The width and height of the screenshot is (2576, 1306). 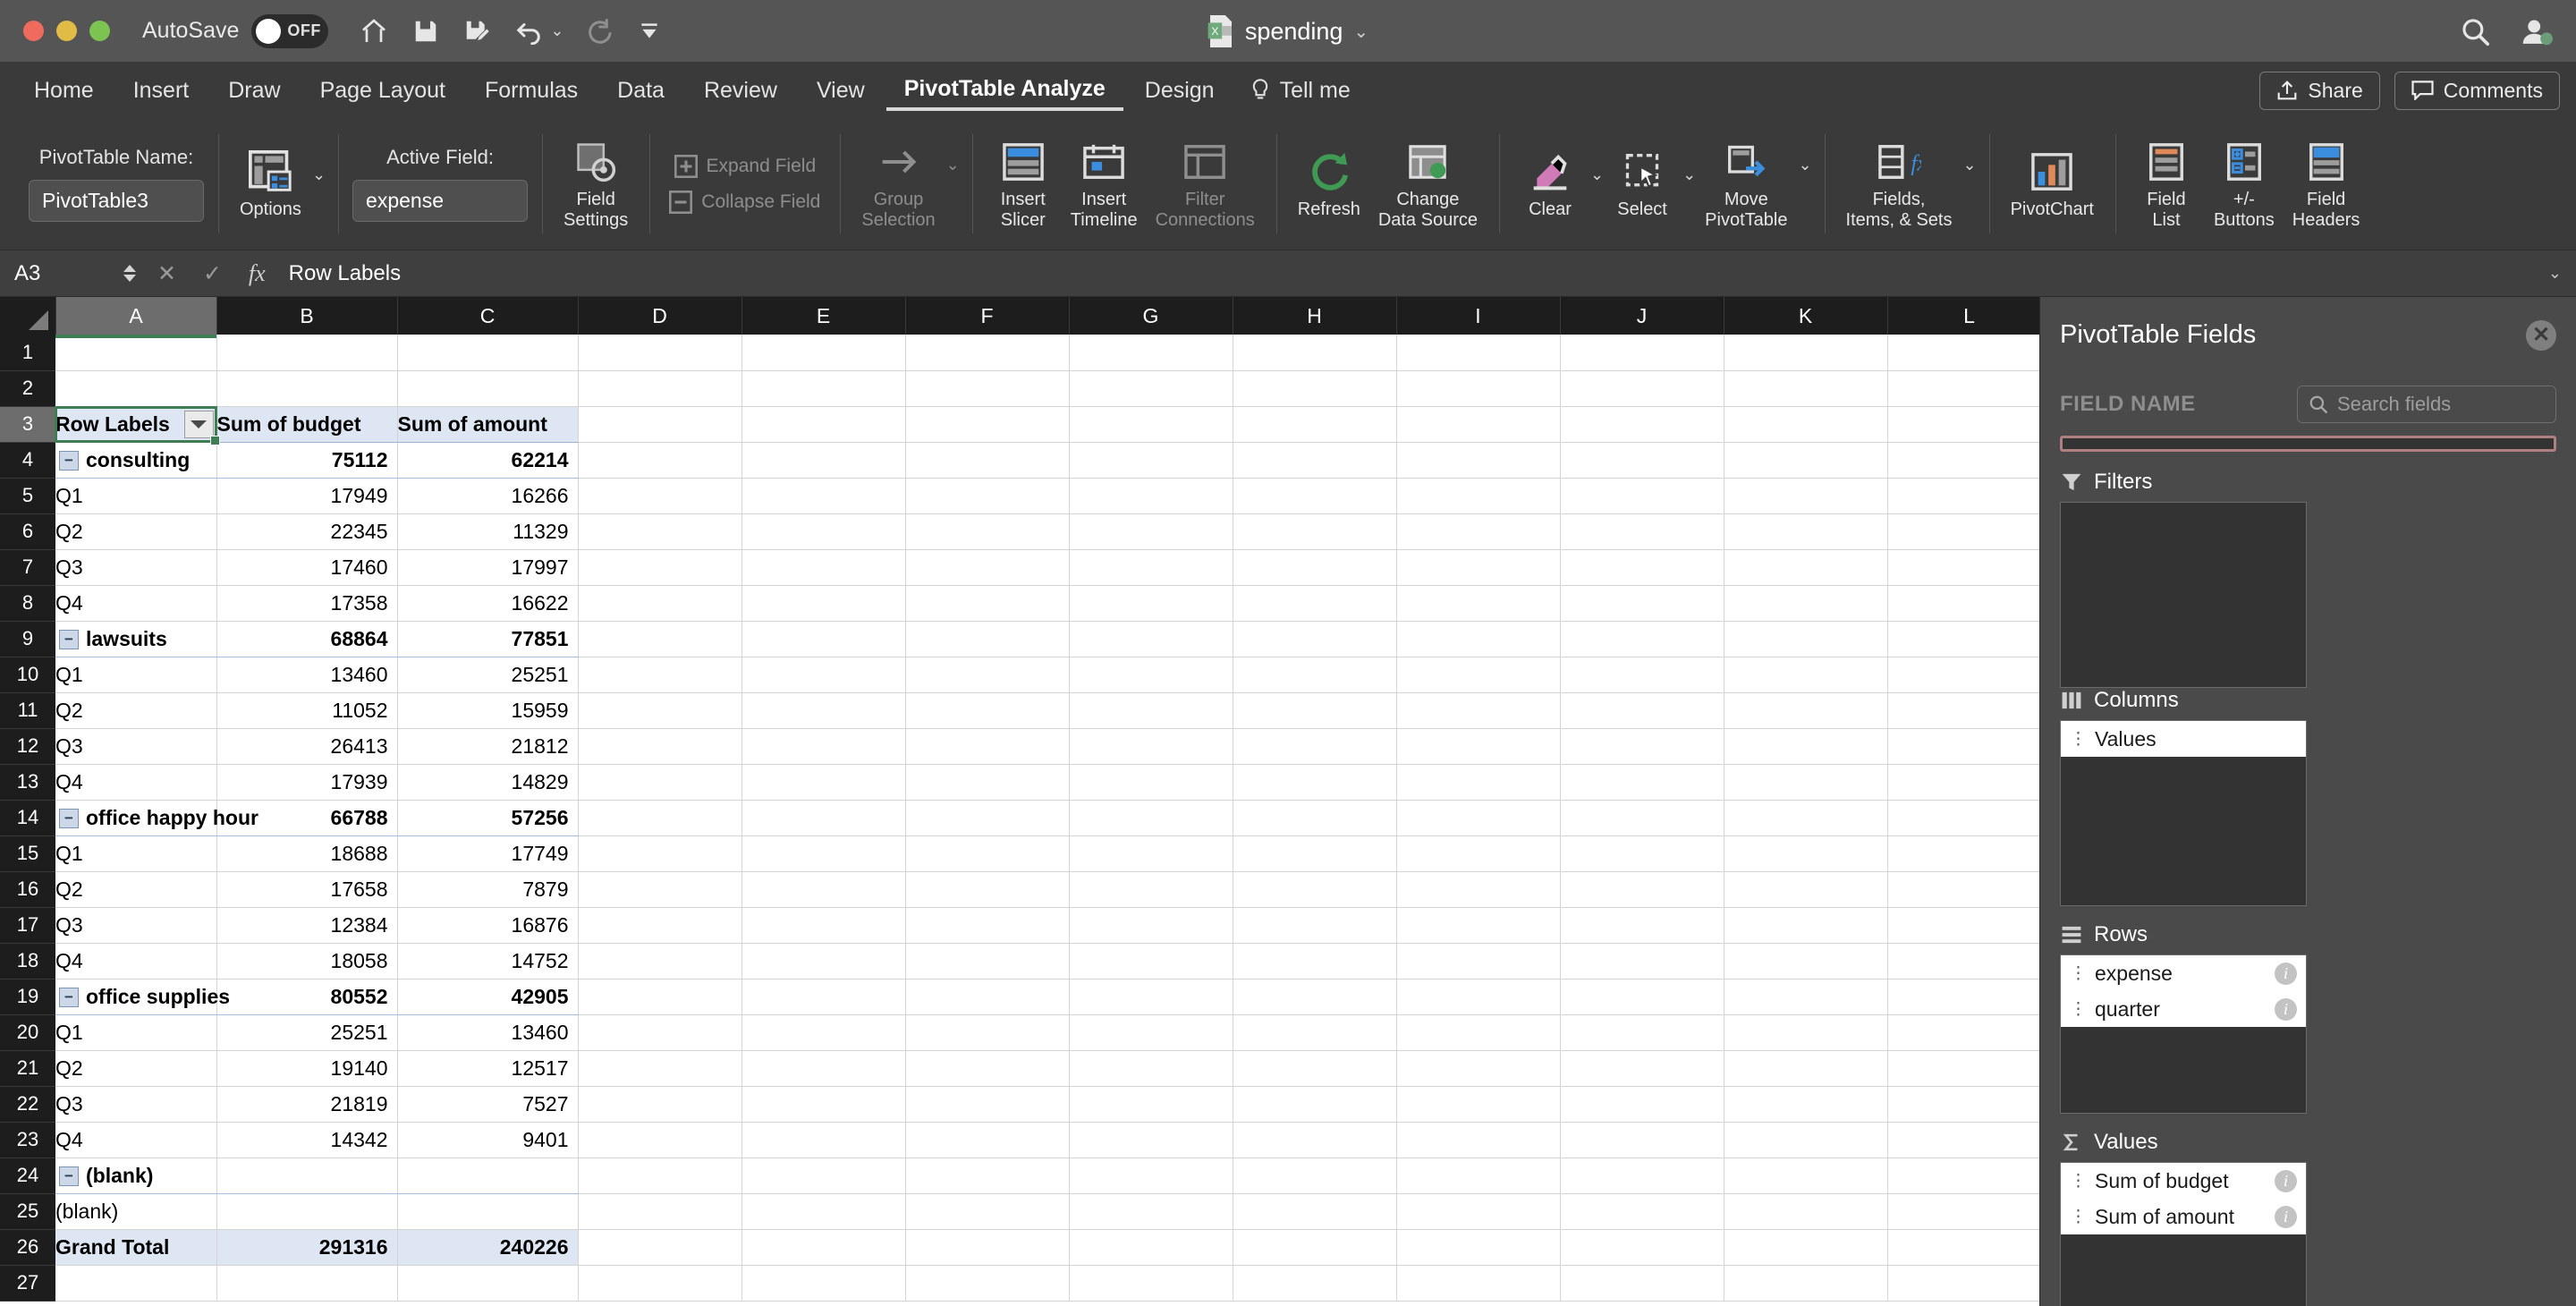 What do you see at coordinates (1151, 818) in the screenshot?
I see `cell-G14` at bounding box center [1151, 818].